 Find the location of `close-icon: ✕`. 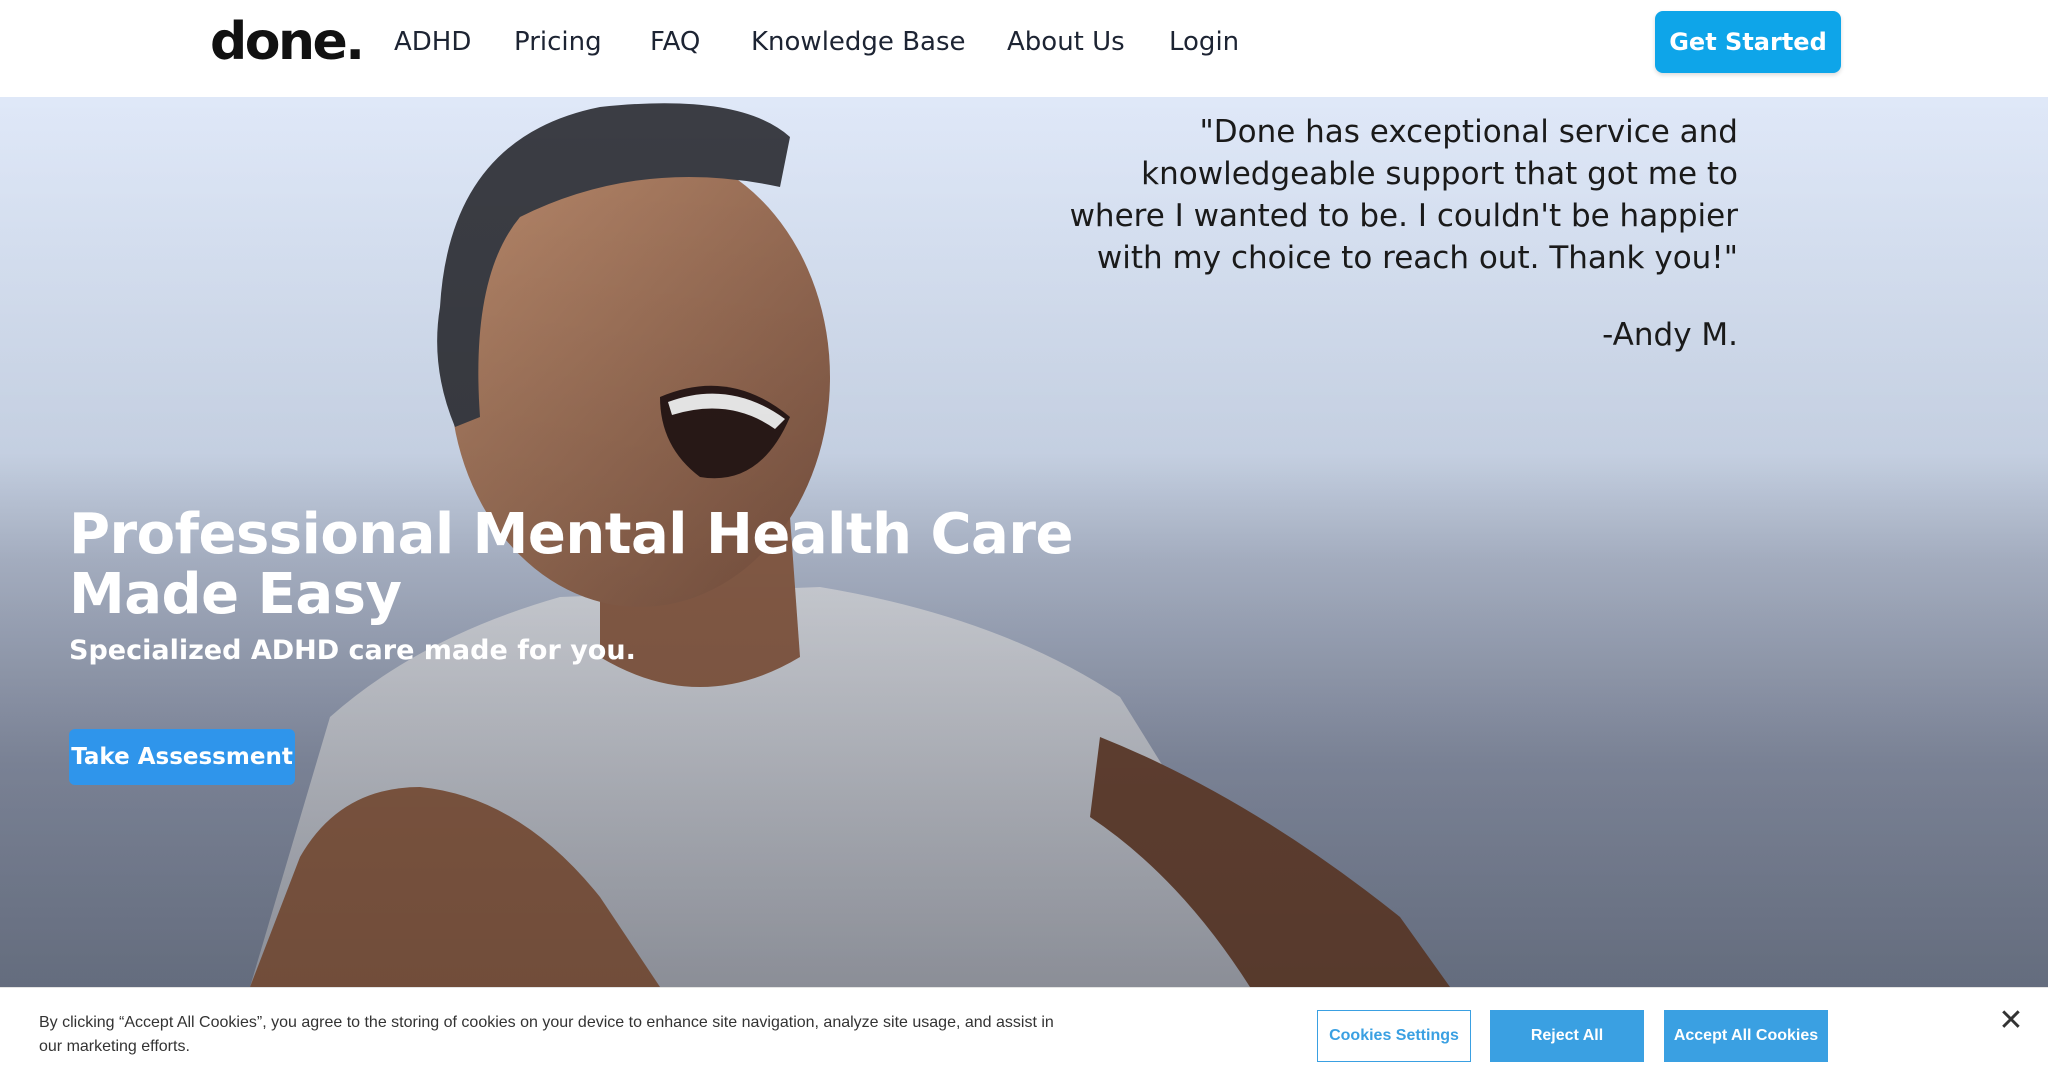

close-icon: ✕ is located at coordinates (2011, 1021).